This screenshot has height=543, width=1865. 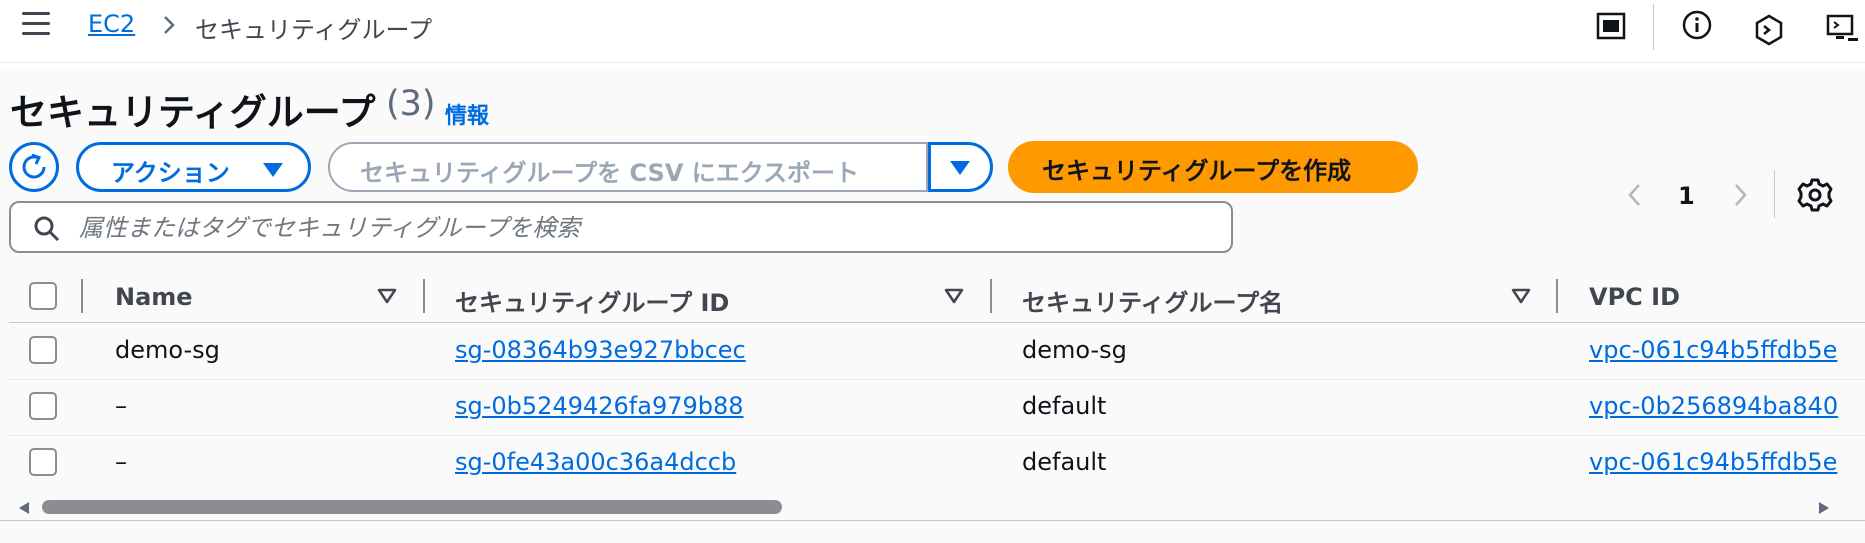 What do you see at coordinates (1815, 195) in the screenshot?
I see `gear-icon` at bounding box center [1815, 195].